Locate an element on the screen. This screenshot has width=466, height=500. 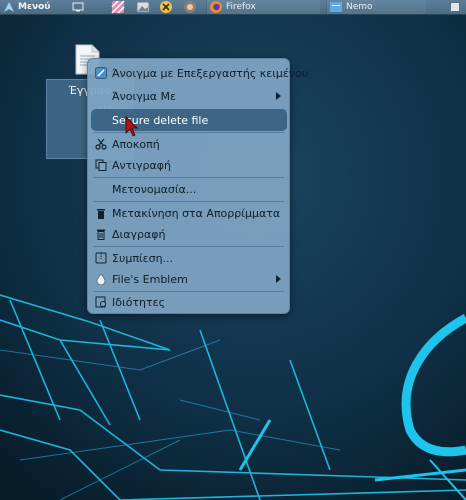
menu-item-label: Άνοιγμα με Επεξεργαστής κειμένου is located at coordinates (210, 73).